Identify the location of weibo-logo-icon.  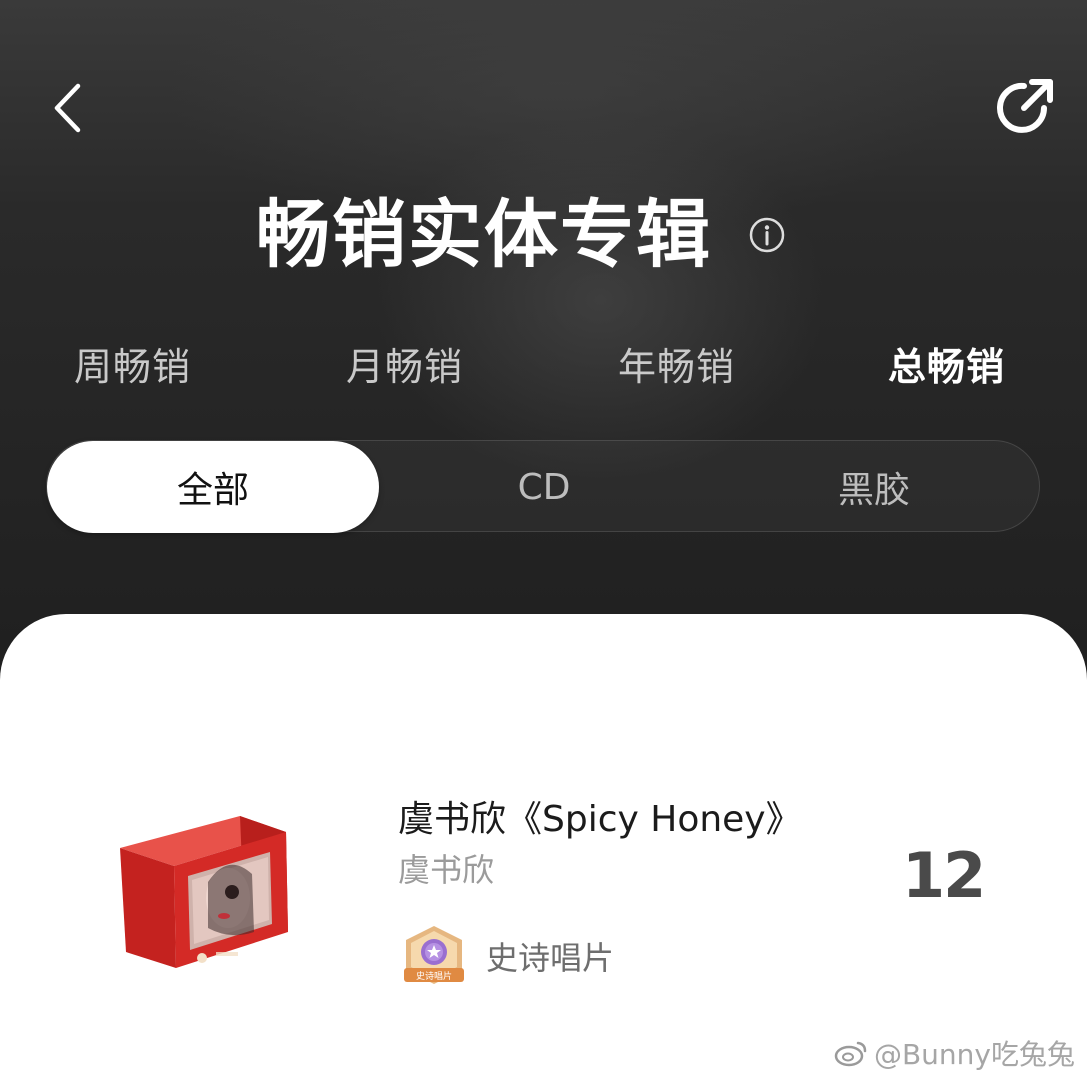
(850, 1054).